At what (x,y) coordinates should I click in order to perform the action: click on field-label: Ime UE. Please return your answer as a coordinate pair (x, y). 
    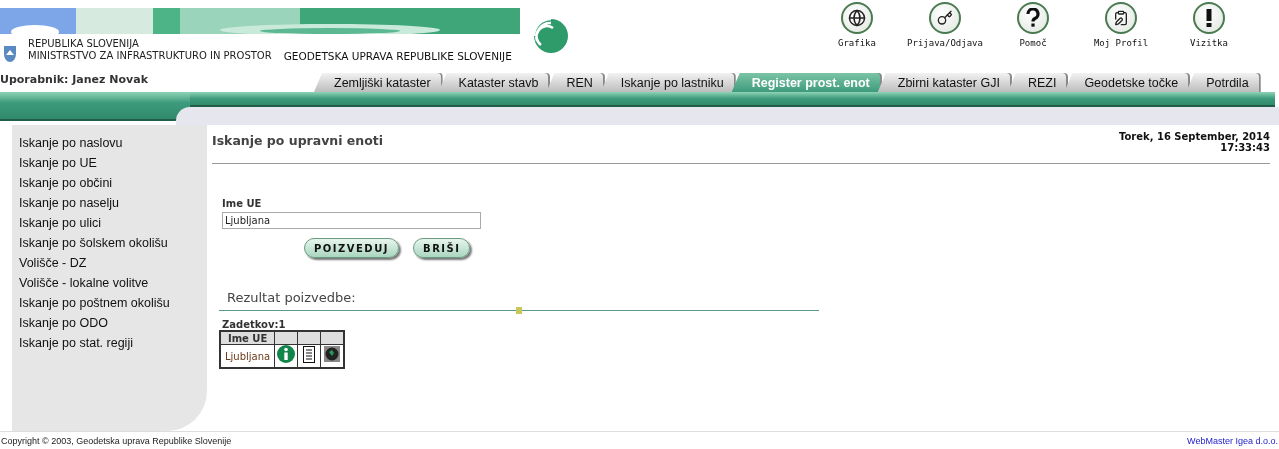
    Looking at the image, I should click on (242, 203).